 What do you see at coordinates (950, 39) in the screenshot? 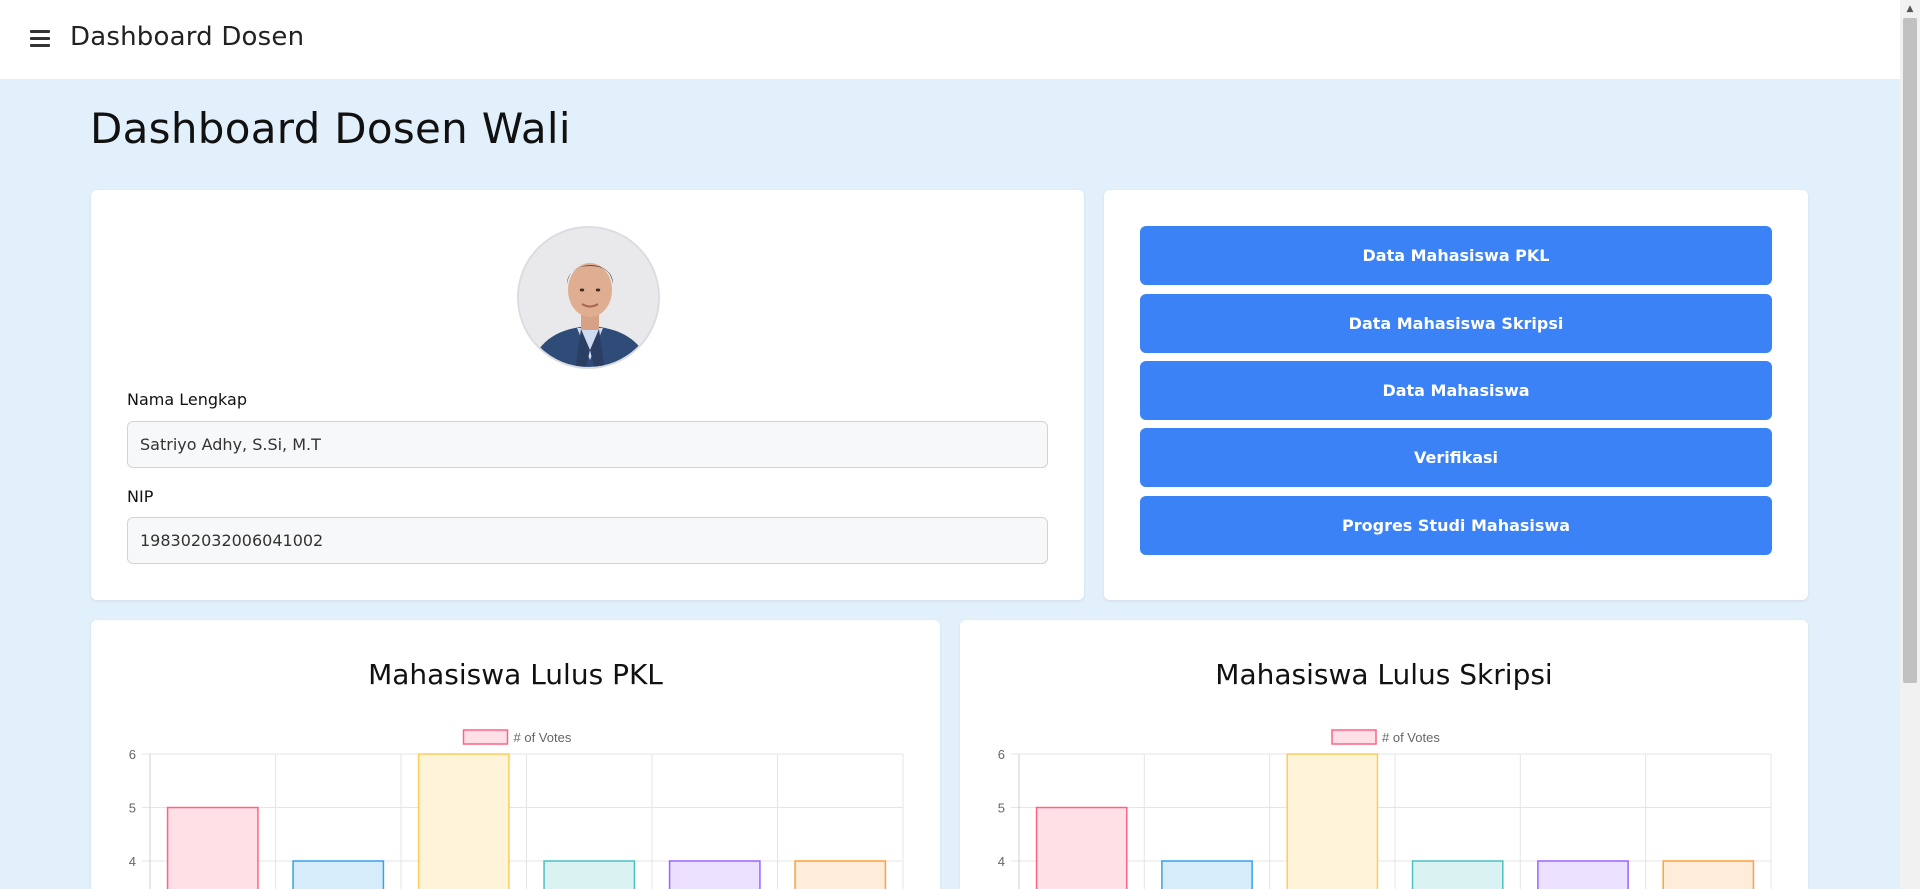
I see `top-navbar: Dashboard Dosen` at bounding box center [950, 39].